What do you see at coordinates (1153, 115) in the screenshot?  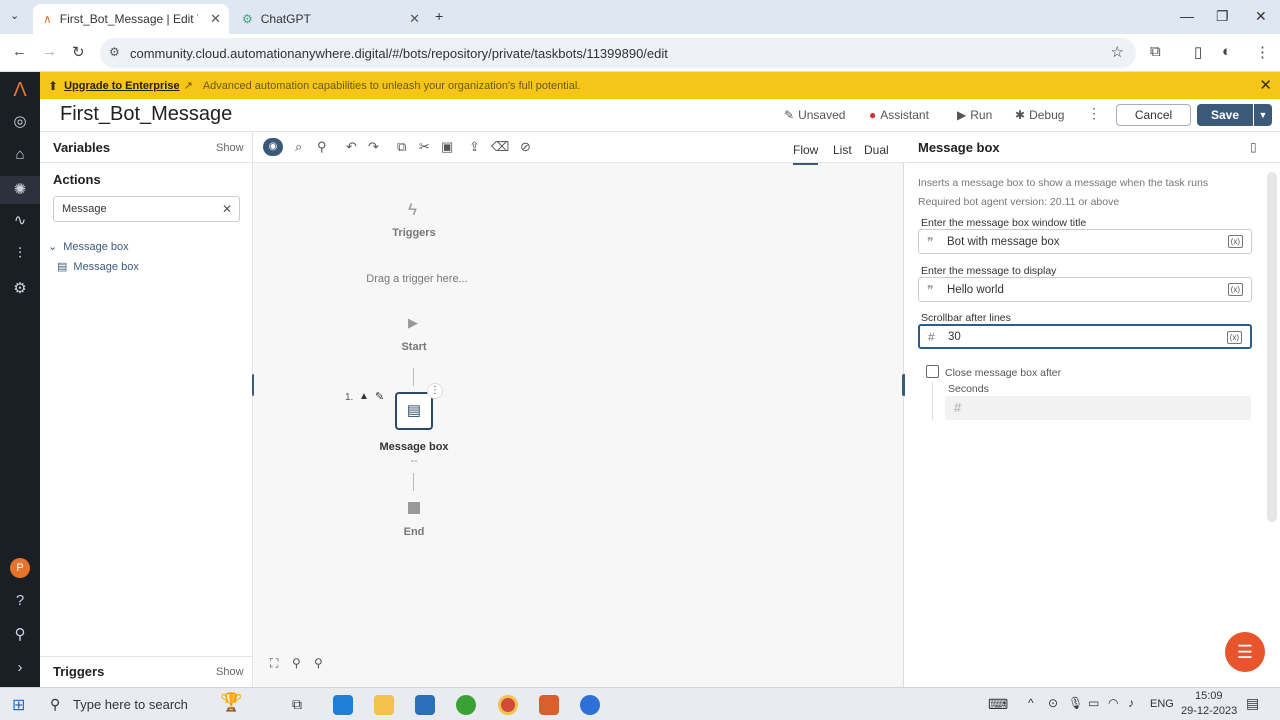 I see `cancel-button: Cancel` at bounding box center [1153, 115].